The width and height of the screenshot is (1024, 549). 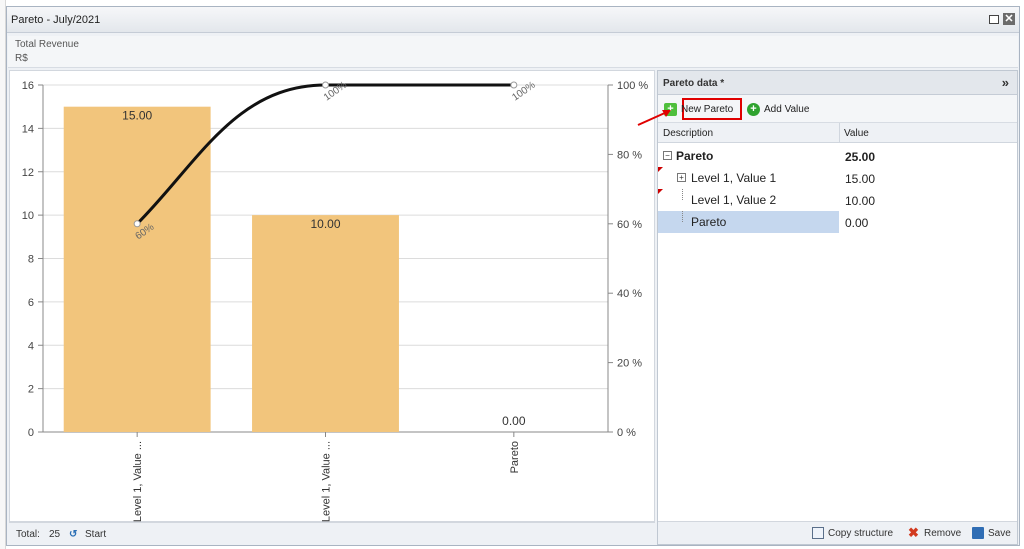 I want to click on remove-label: Remove, so click(x=943, y=533).